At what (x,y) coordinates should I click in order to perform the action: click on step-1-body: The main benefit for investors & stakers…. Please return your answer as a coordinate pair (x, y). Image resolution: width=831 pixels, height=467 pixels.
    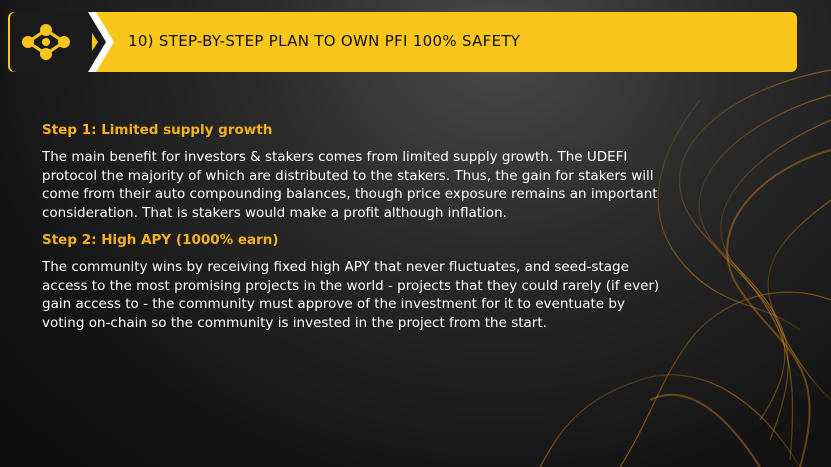
    Looking at the image, I should click on (350, 185).